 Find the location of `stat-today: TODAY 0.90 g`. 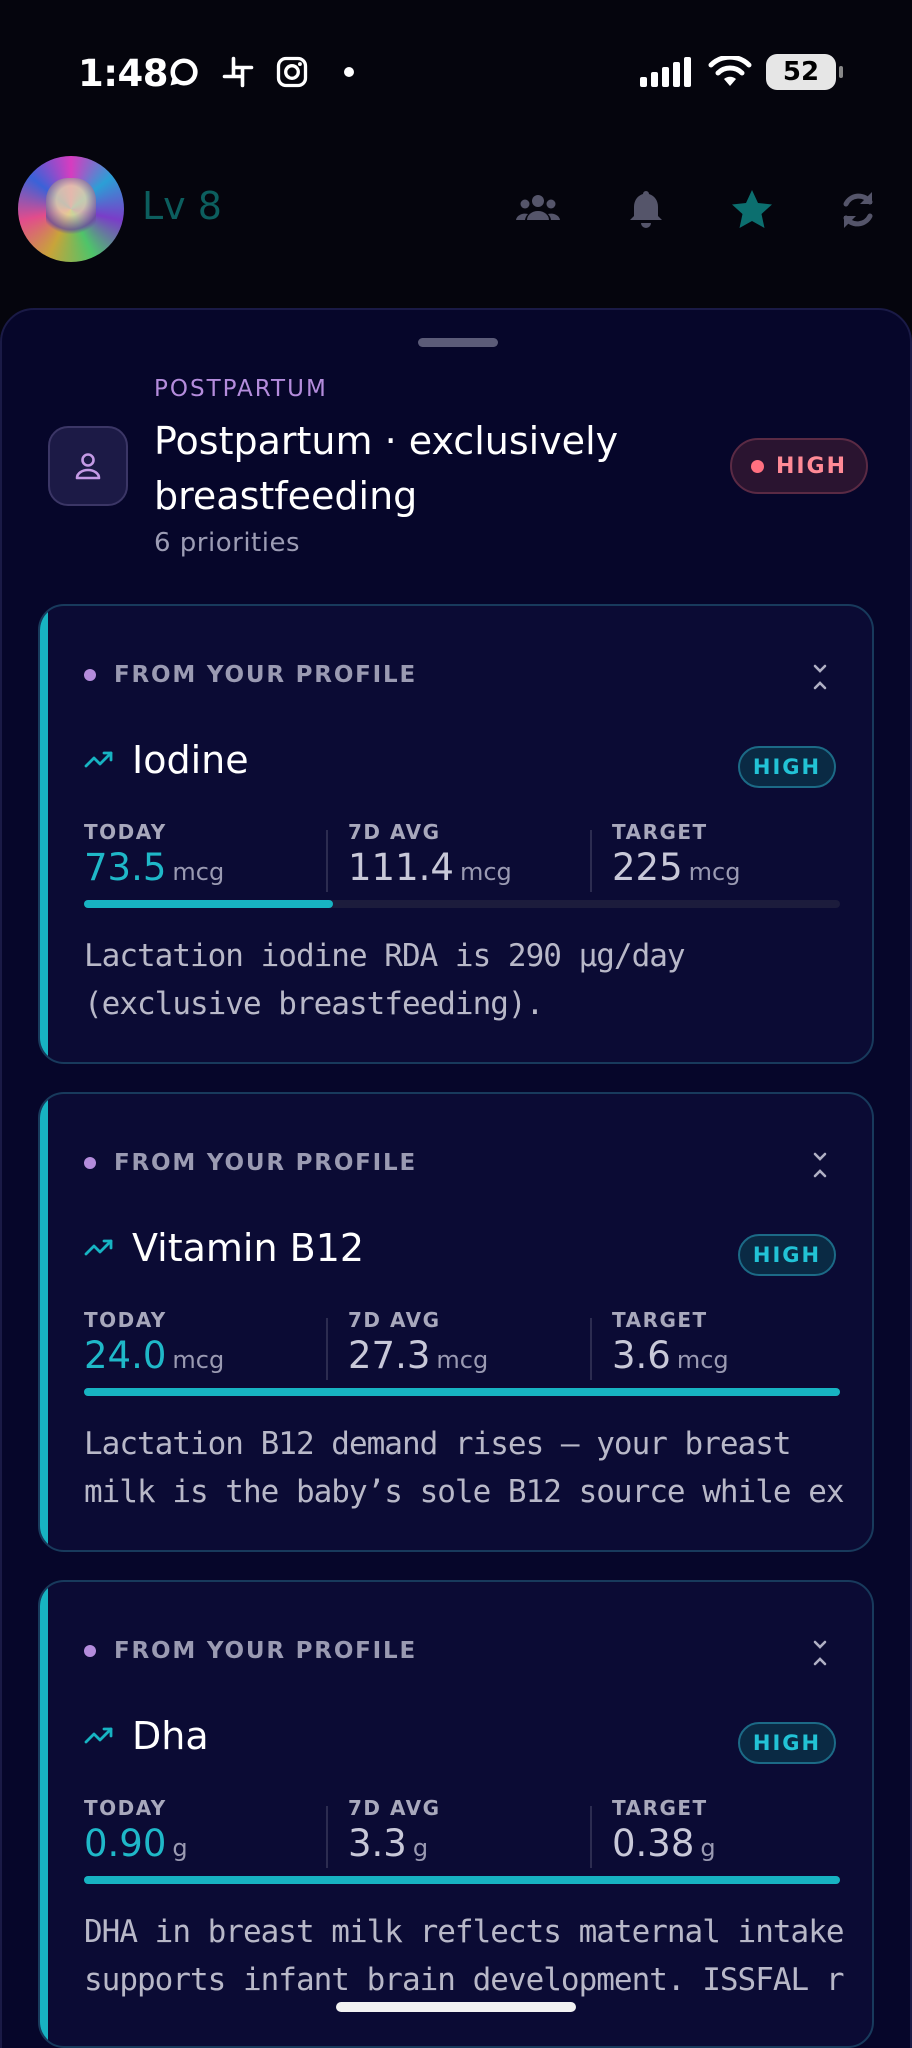

stat-today: TODAY 0.90 g is located at coordinates (136, 1832).